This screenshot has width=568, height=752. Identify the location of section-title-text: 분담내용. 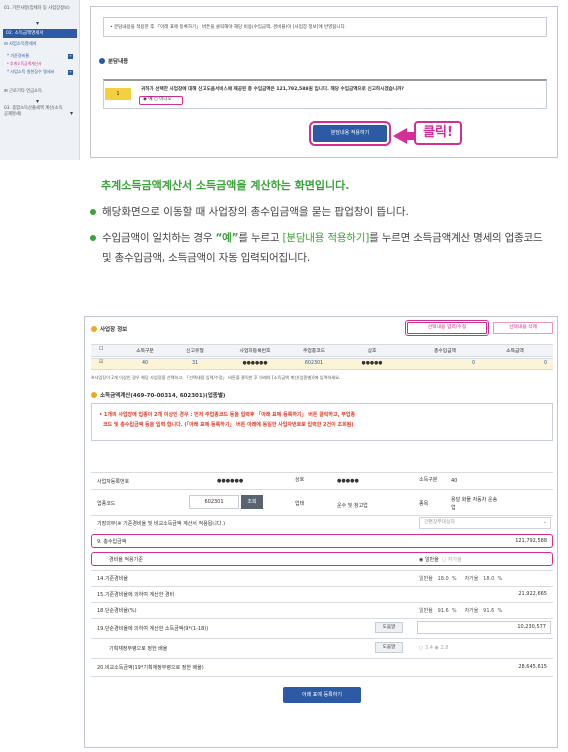
(118, 62).